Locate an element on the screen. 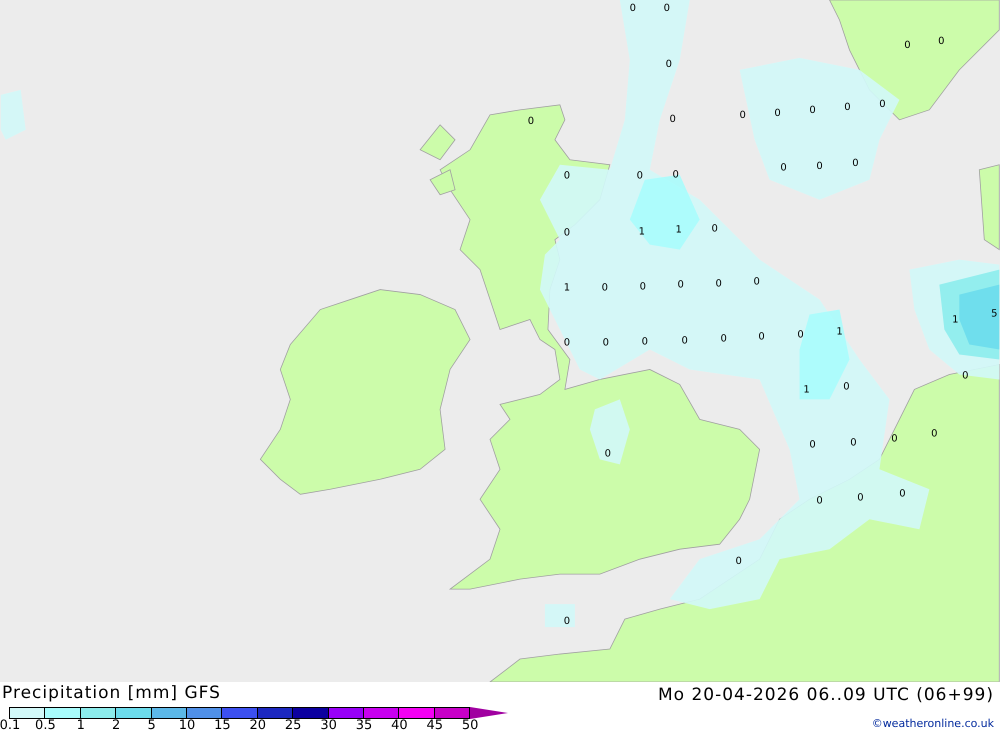  legend-tick-label: 45 is located at coordinates (435, 726).